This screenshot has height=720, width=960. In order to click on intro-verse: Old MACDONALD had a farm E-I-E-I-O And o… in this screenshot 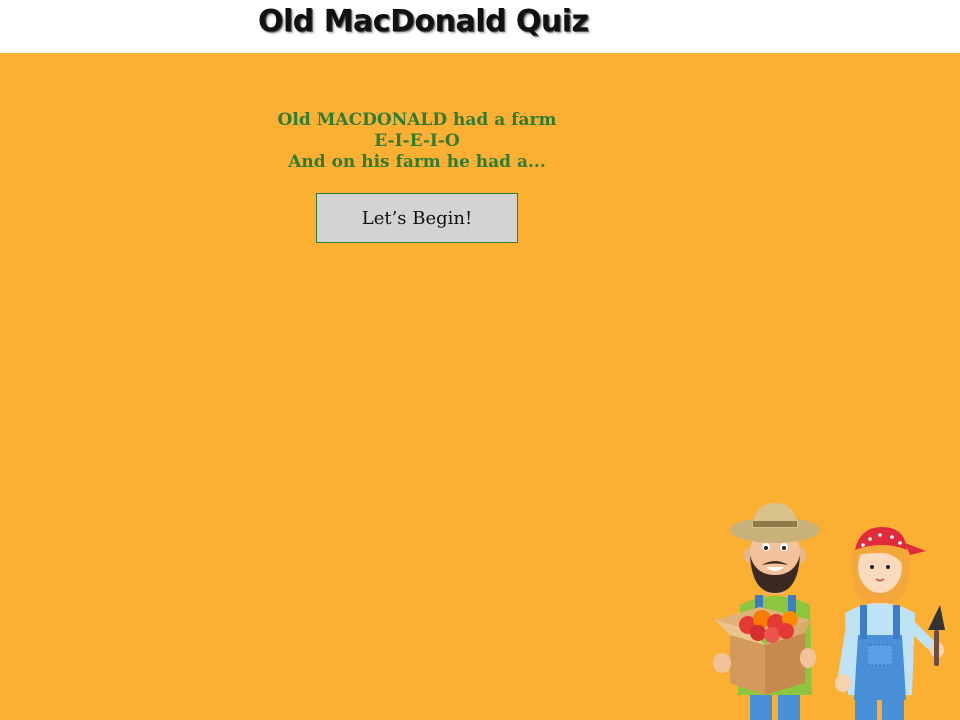, I will do `click(417, 141)`.